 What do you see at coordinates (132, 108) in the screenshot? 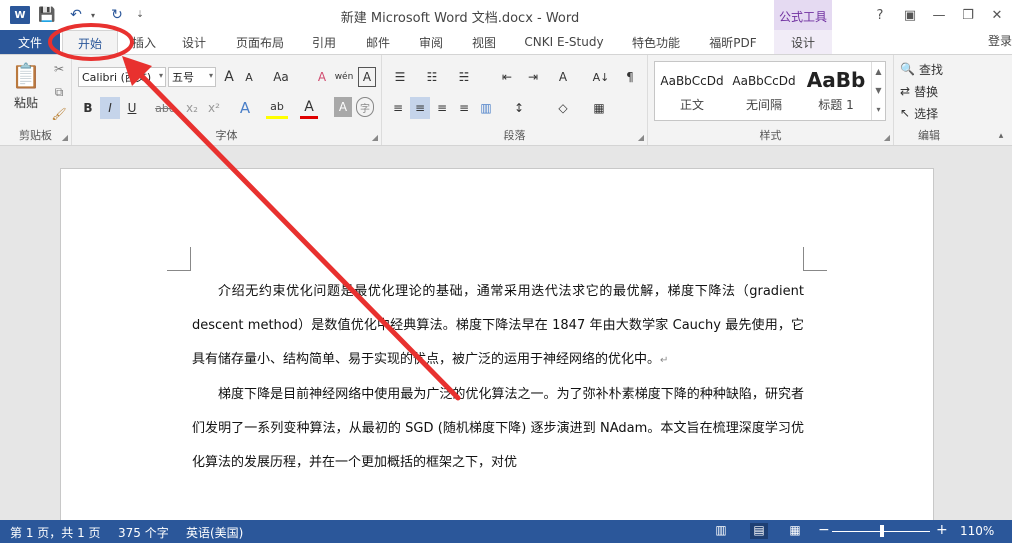
I see `underline-button: U` at bounding box center [132, 108].